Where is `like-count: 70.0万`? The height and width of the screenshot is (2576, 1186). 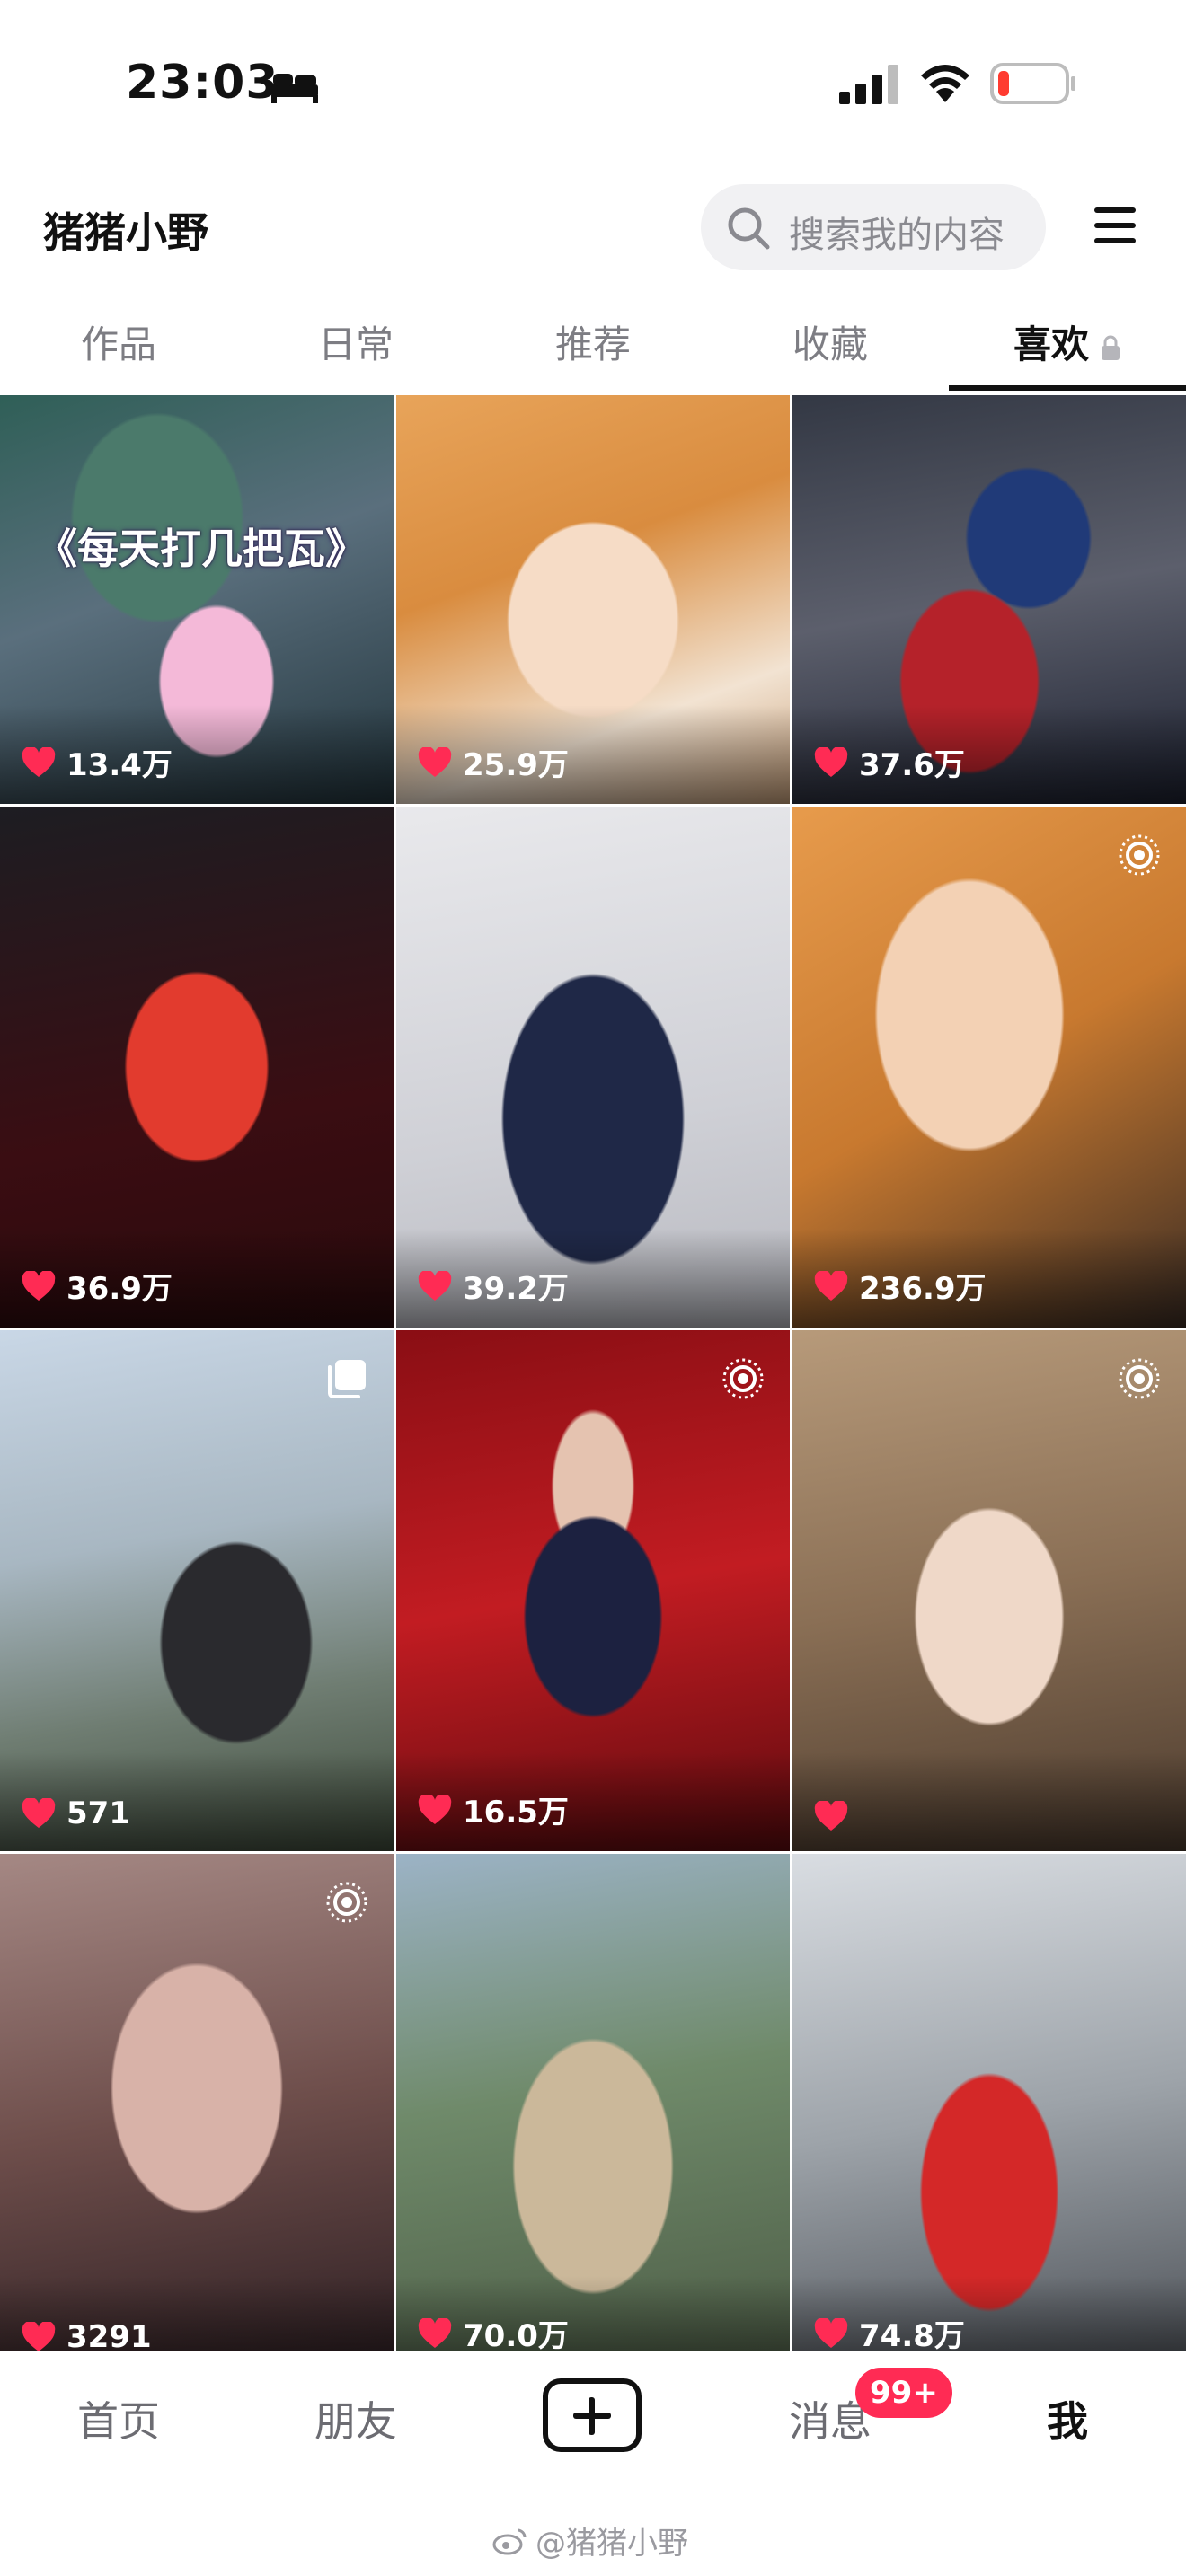
like-count: 70.0万 is located at coordinates (493, 2331).